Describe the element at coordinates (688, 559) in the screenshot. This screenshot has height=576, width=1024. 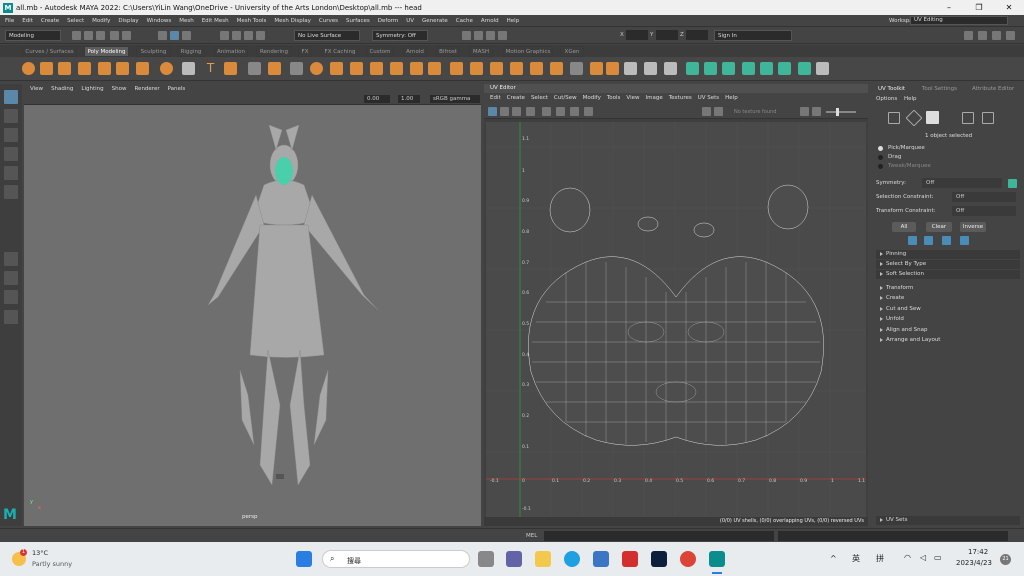
I see `chrome-icon` at that location.